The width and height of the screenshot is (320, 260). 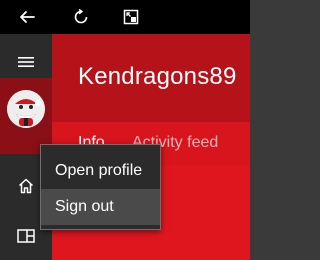 I want to click on refresh-icon, so click(x=81, y=17).